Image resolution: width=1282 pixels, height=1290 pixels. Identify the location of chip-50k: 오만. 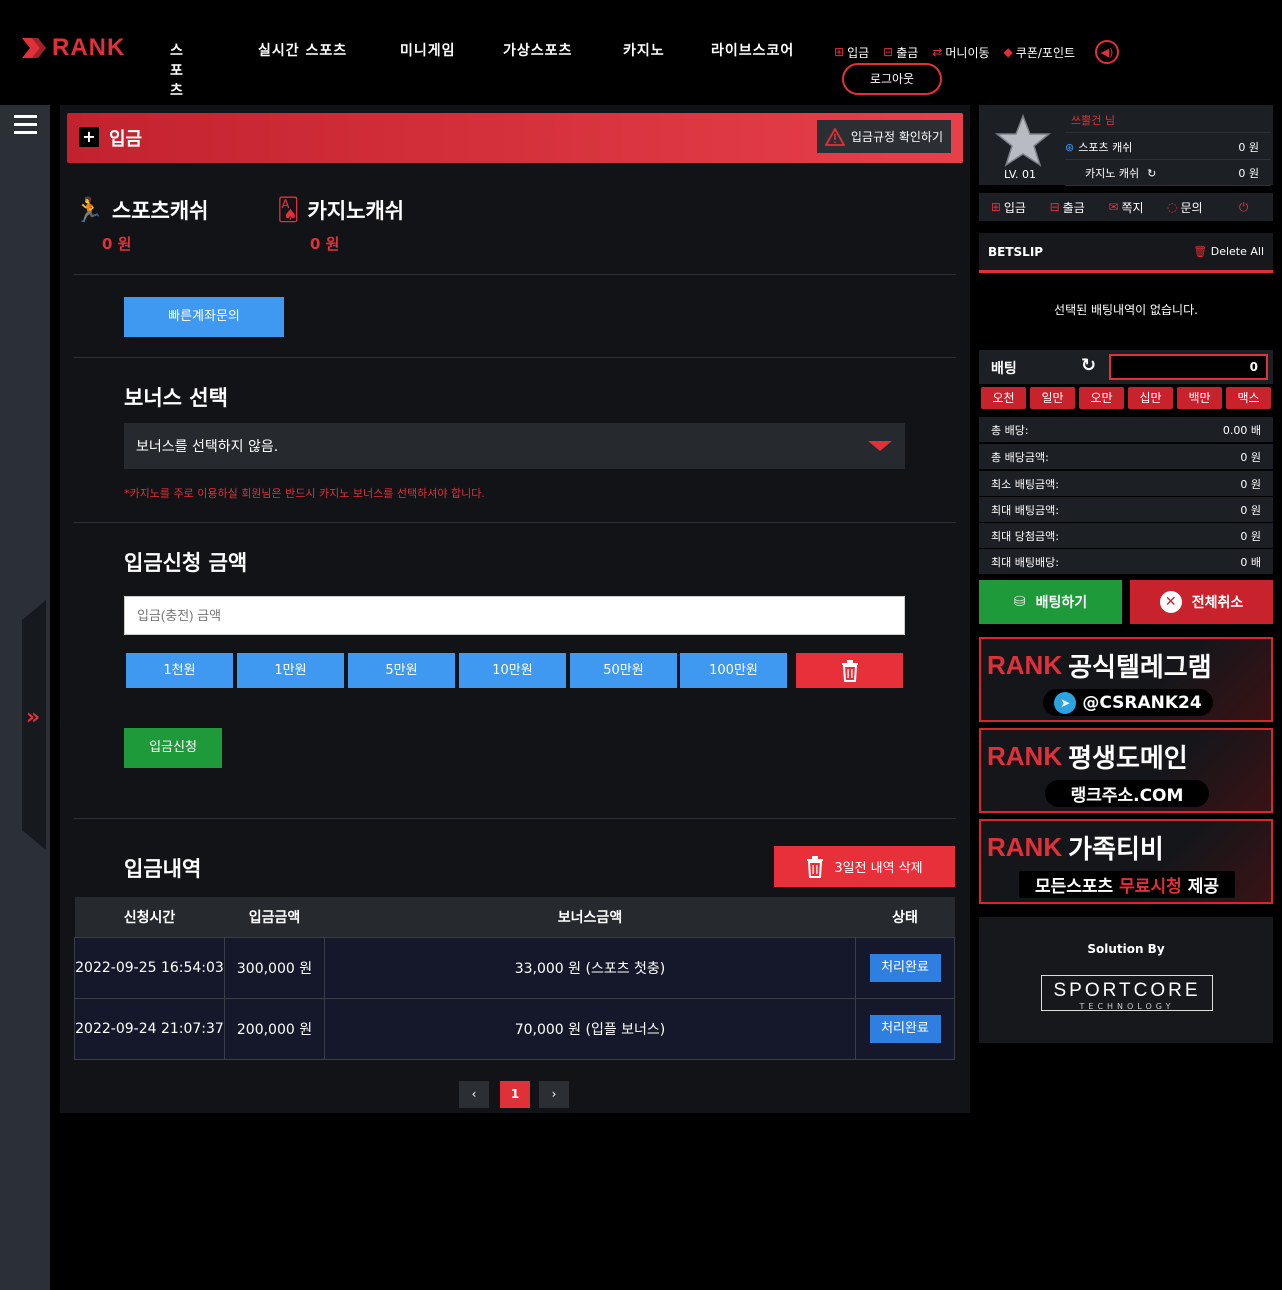
(1101, 398).